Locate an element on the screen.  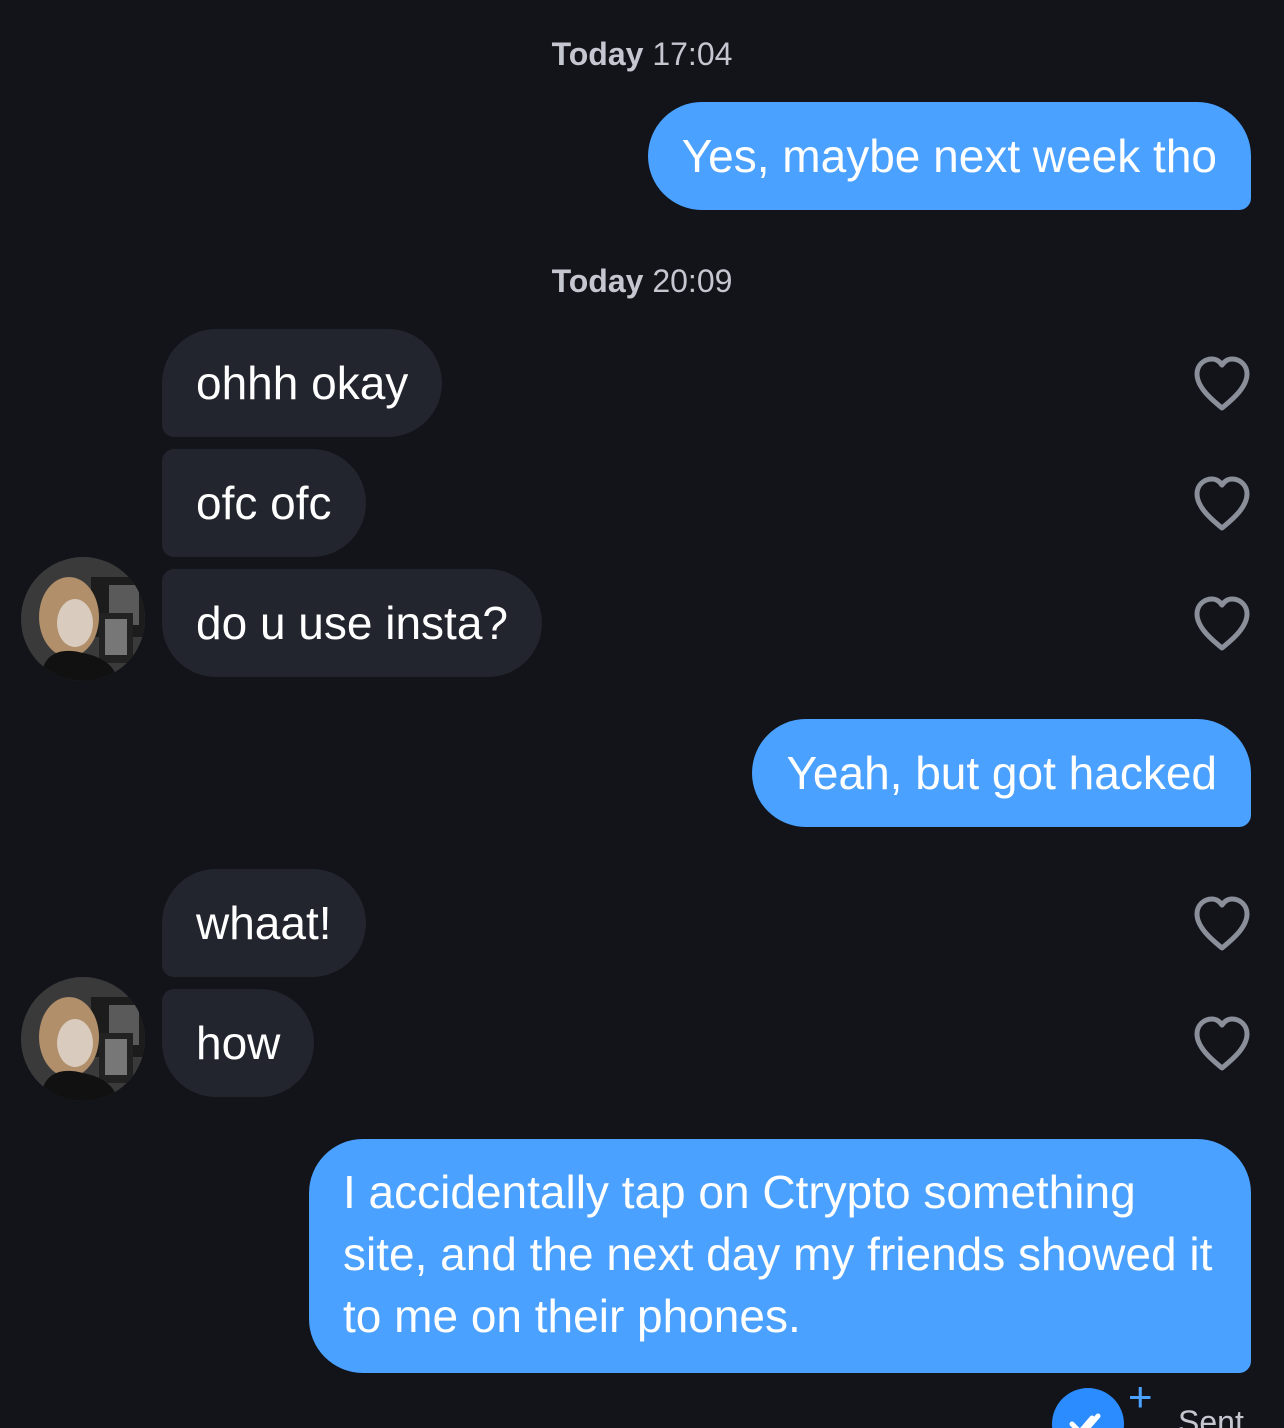
plus-icon: + is located at coordinates (1140, 1402).